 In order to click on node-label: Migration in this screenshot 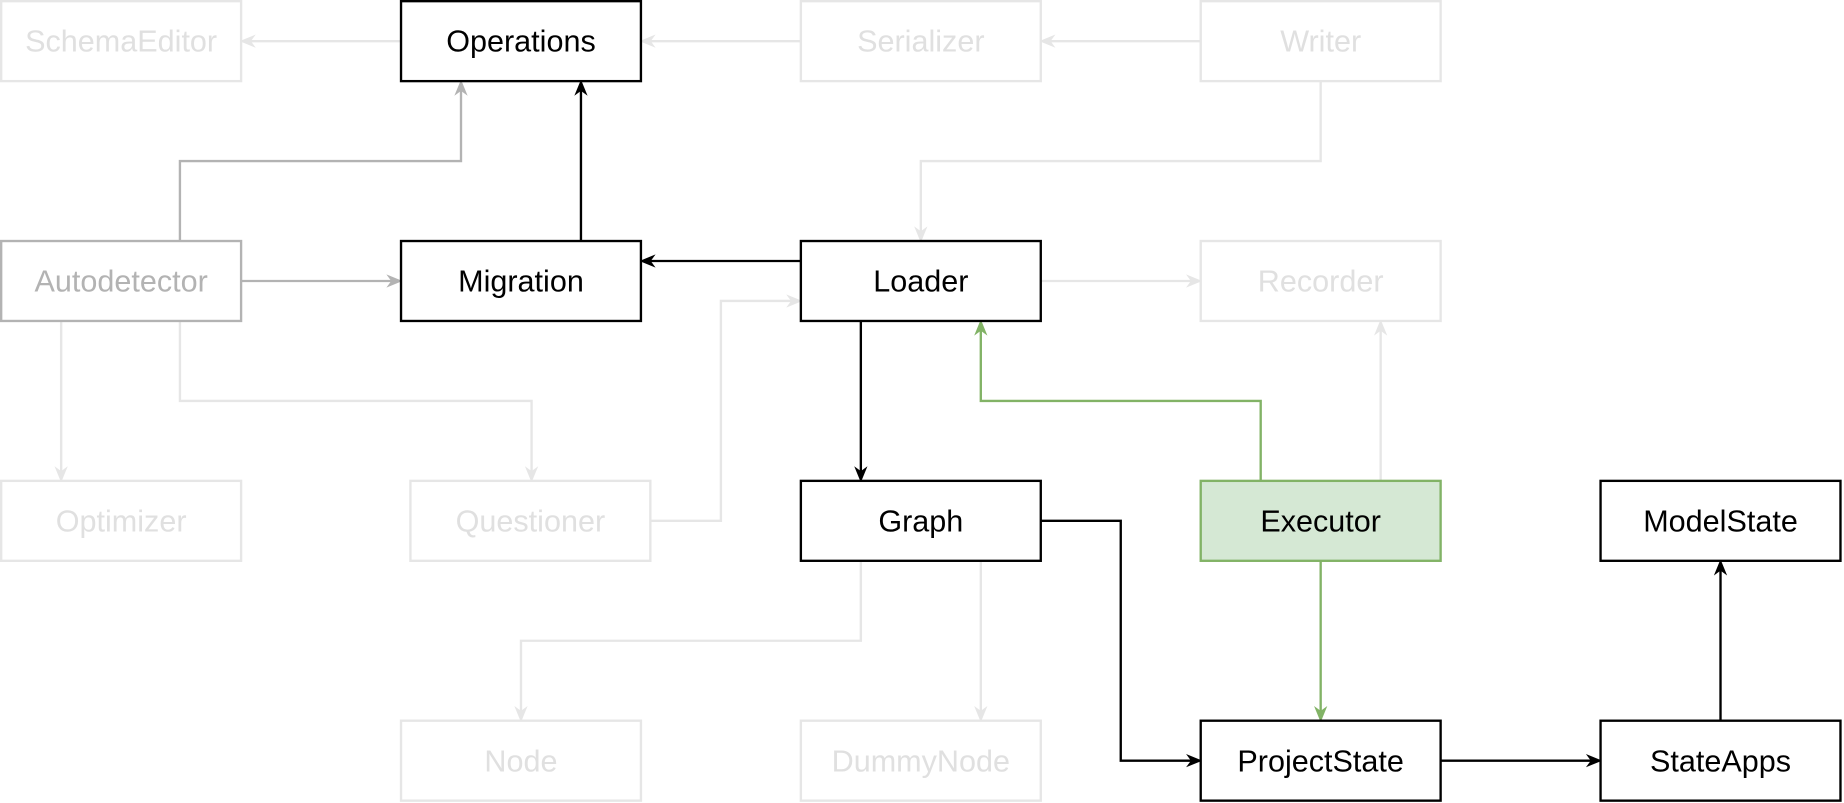, I will do `click(521, 282)`.